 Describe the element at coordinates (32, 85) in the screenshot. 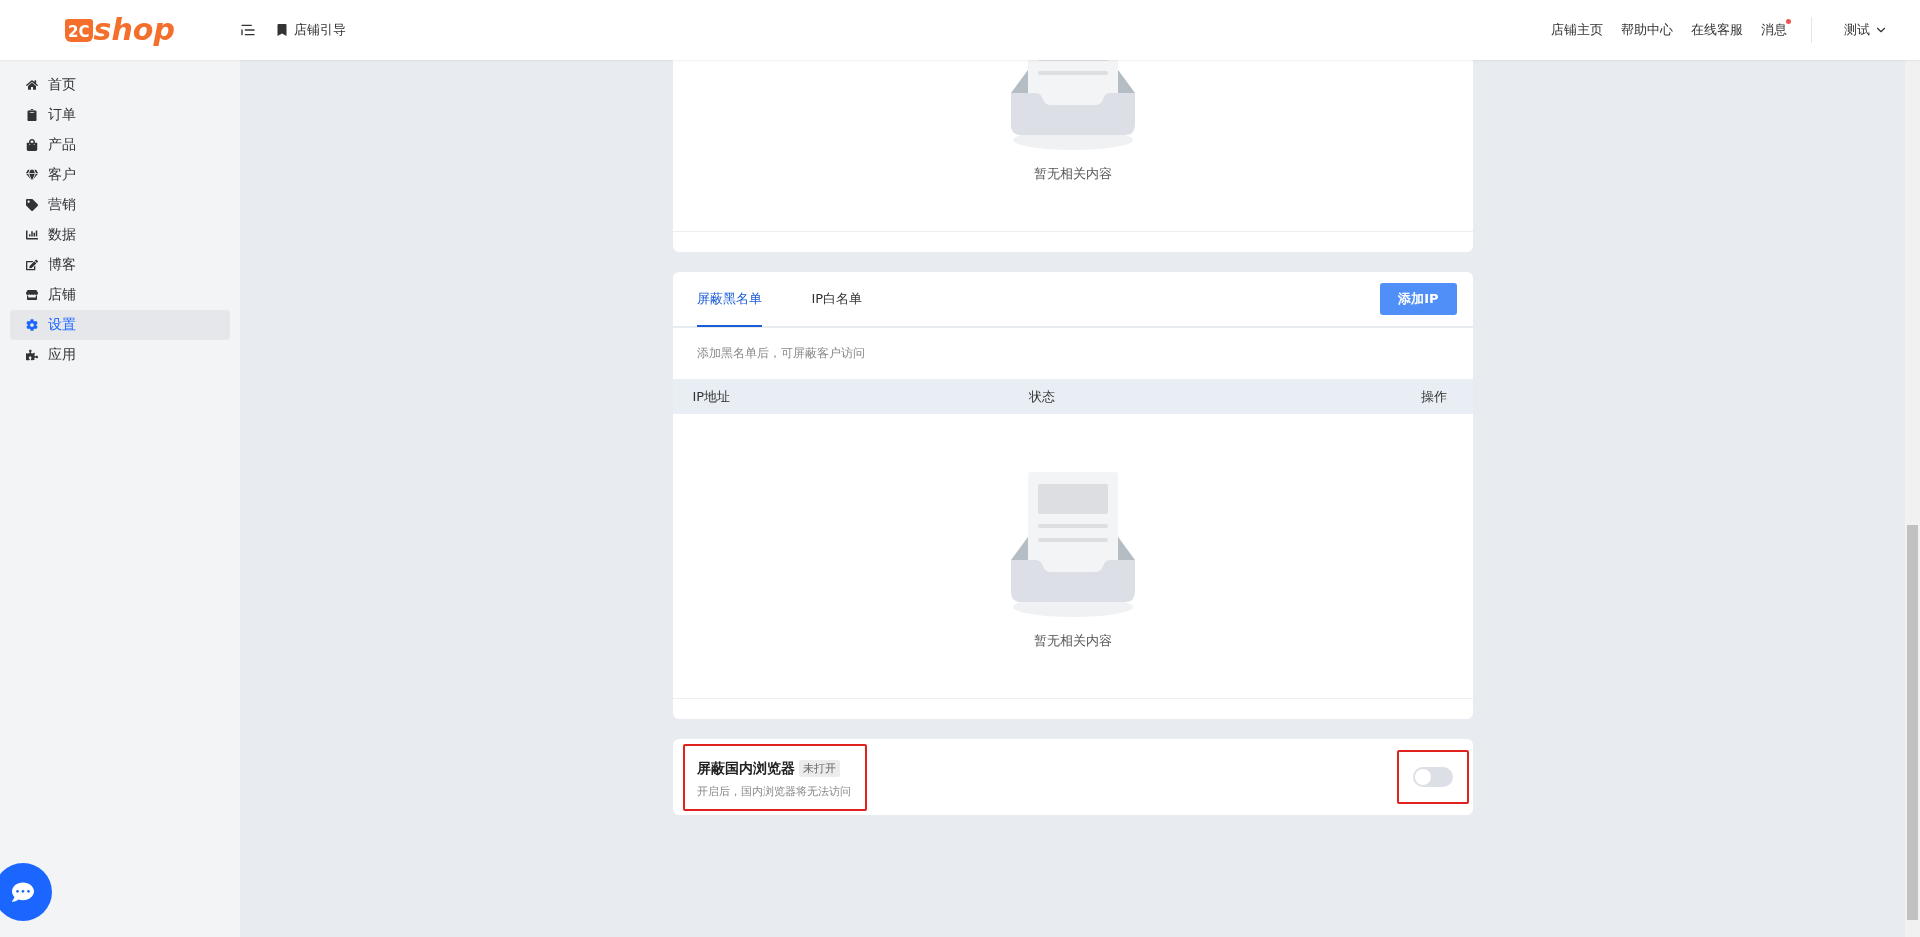

I see `home-icon` at that location.